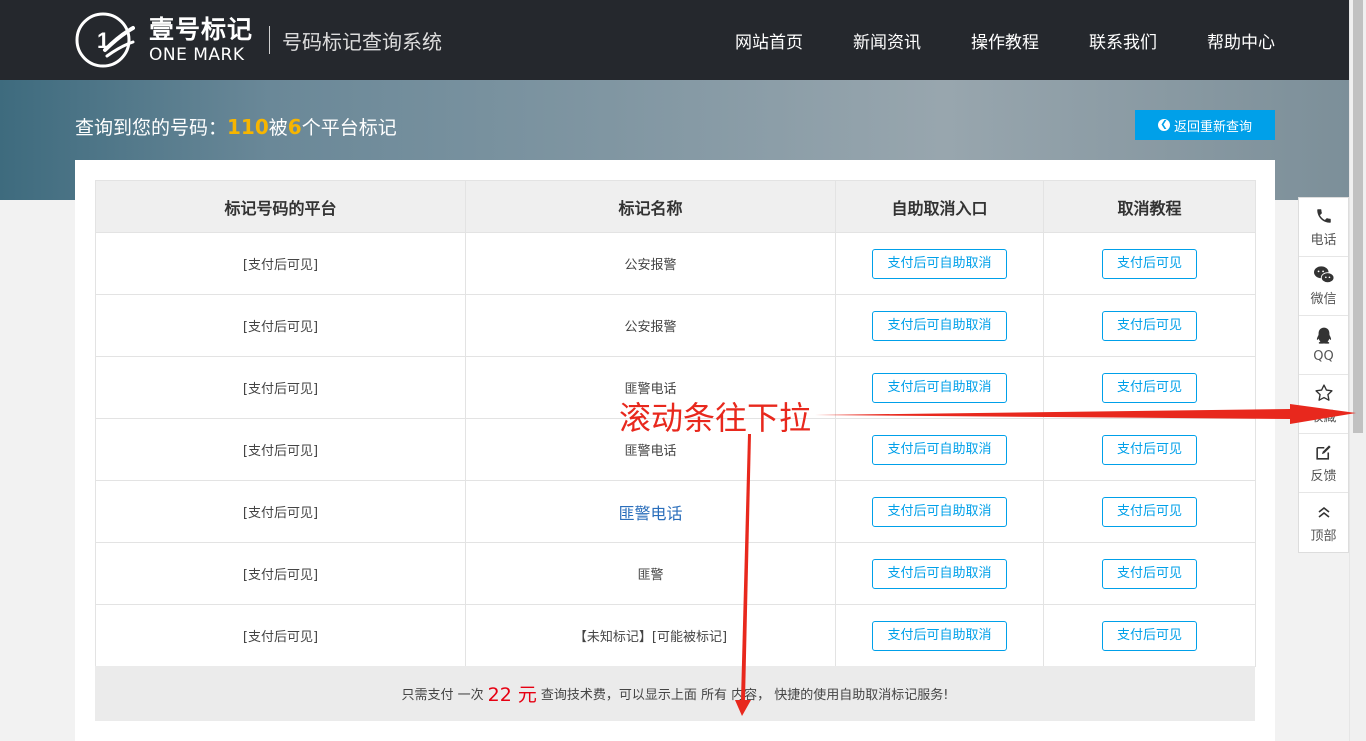 Image resolution: width=1366 pixels, height=741 pixels. I want to click on nav-contact: 联系我们, so click(1123, 40).